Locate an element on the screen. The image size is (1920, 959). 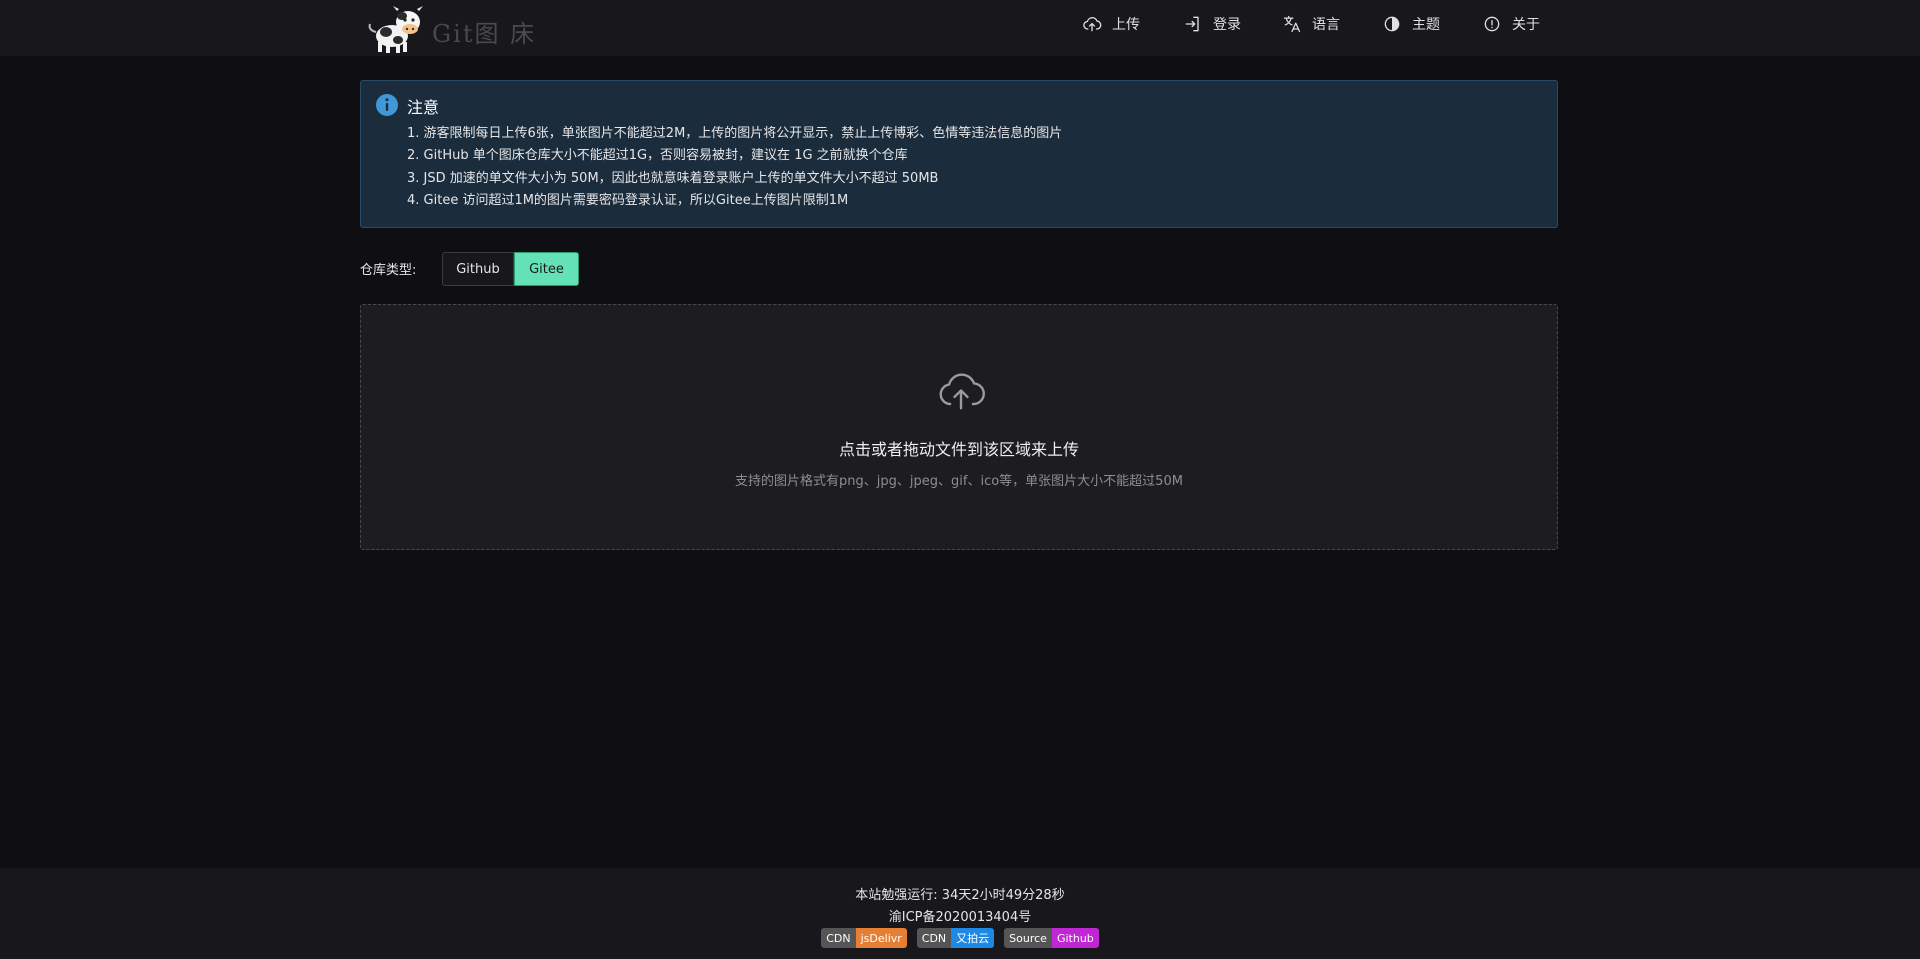
nav-language-label: 语言 is located at coordinates (1326, 25).